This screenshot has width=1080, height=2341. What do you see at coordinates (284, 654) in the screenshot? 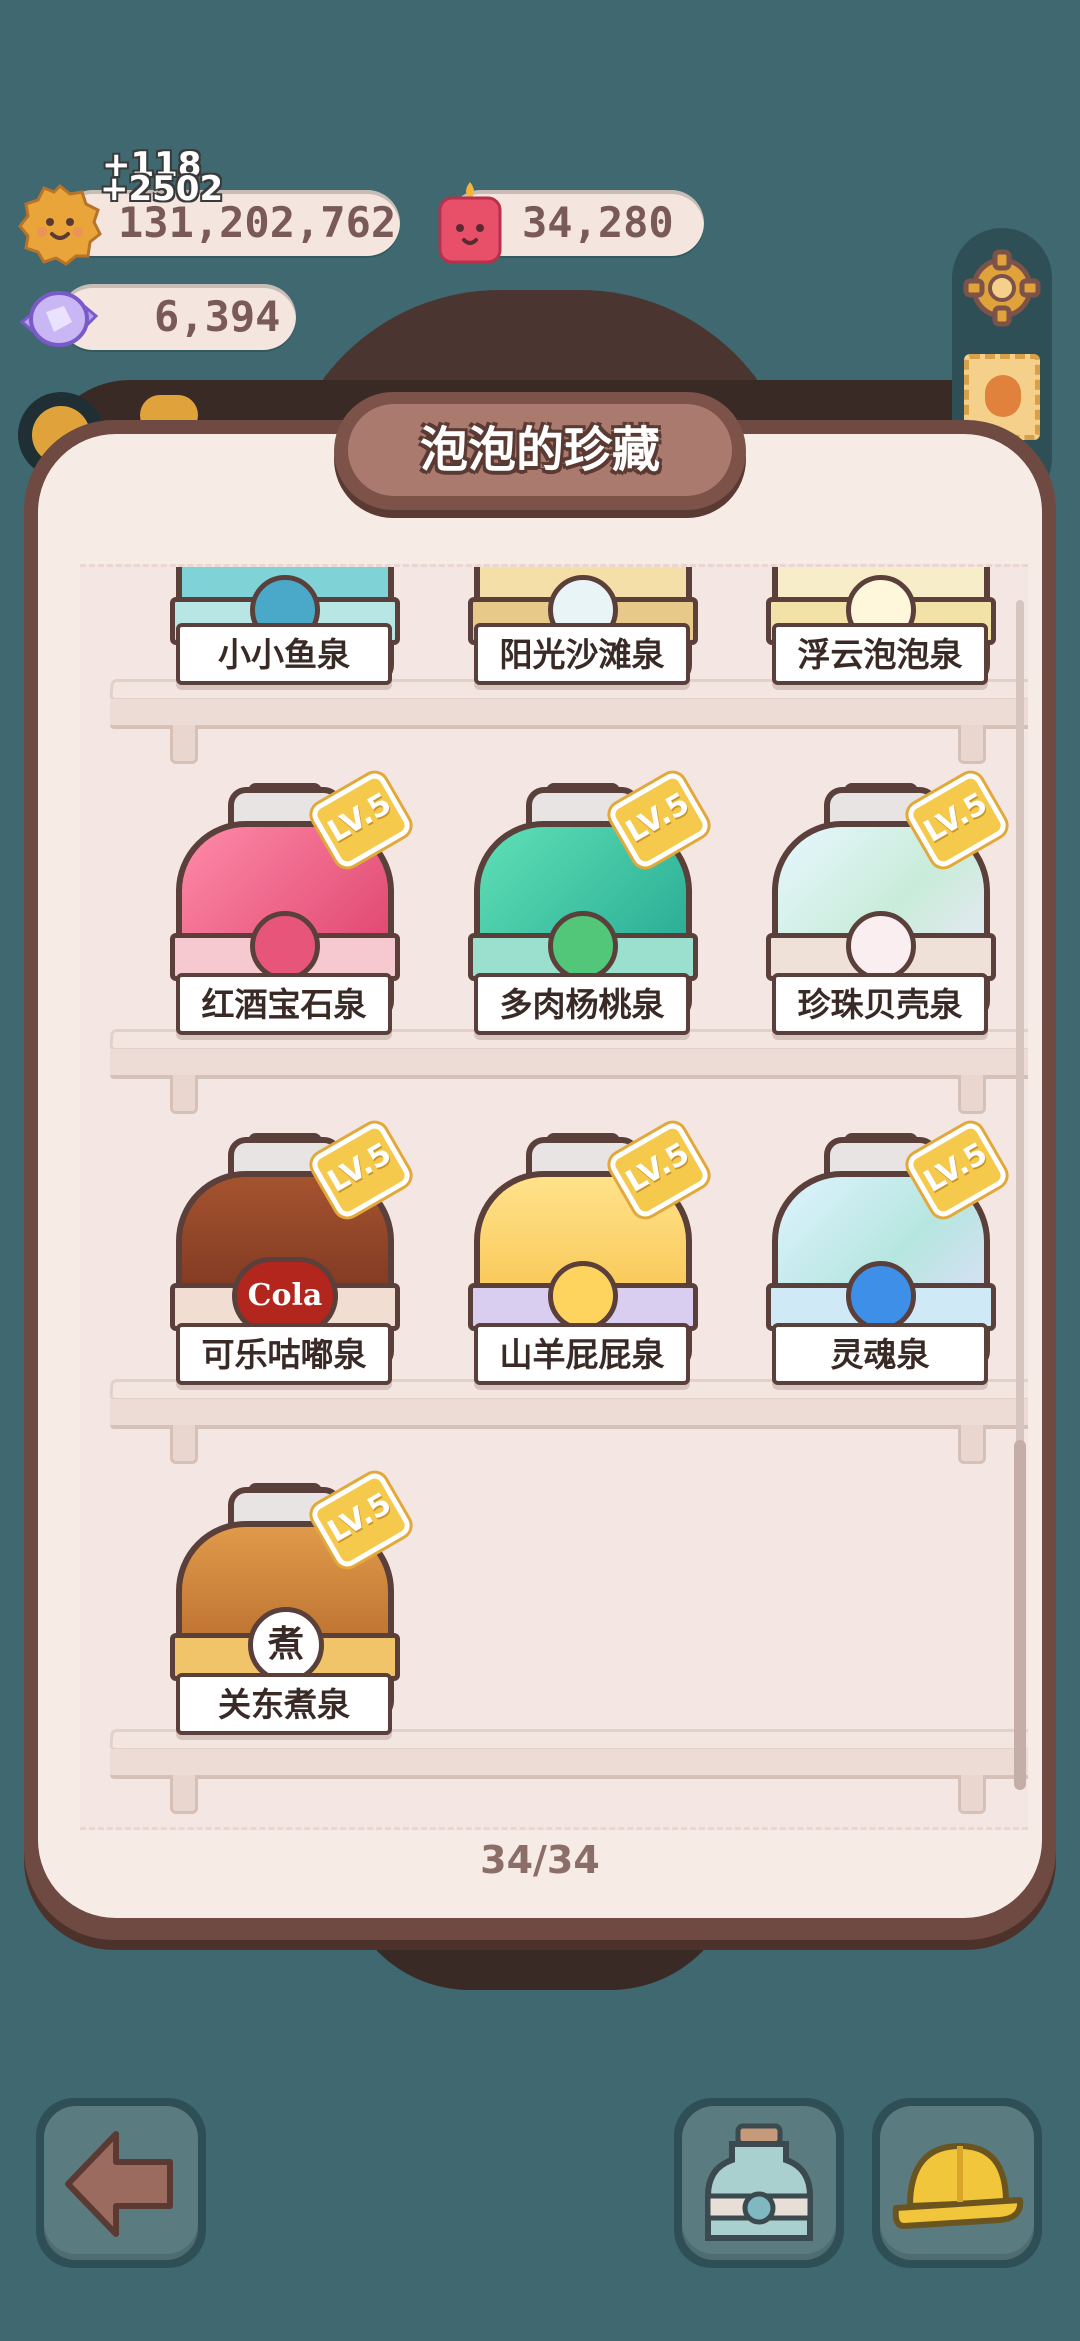
I see `jar-label: 小小鱼泉` at bounding box center [284, 654].